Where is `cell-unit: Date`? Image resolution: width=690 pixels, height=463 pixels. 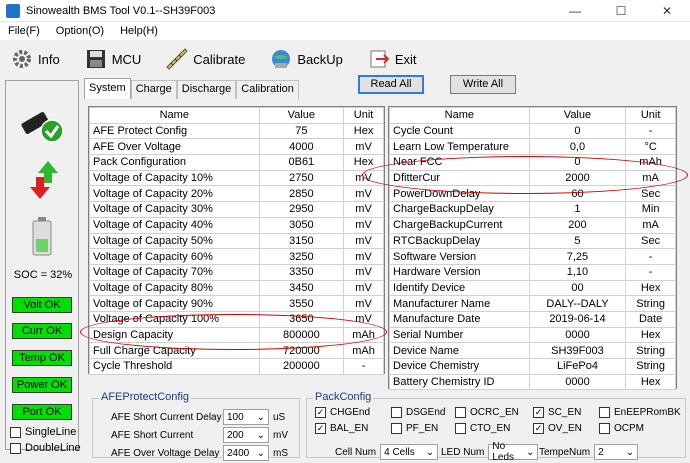 cell-unit: Date is located at coordinates (650, 319).